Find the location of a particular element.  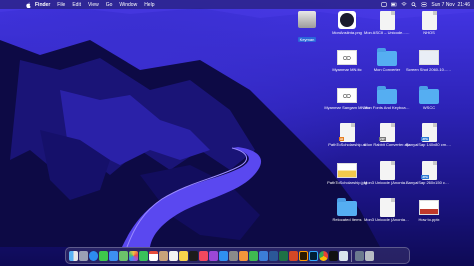

desktop-icon-mon-rabbit-zip: ZIP Mon Rabbit Converter.zip is located at coordinates (387, 135).